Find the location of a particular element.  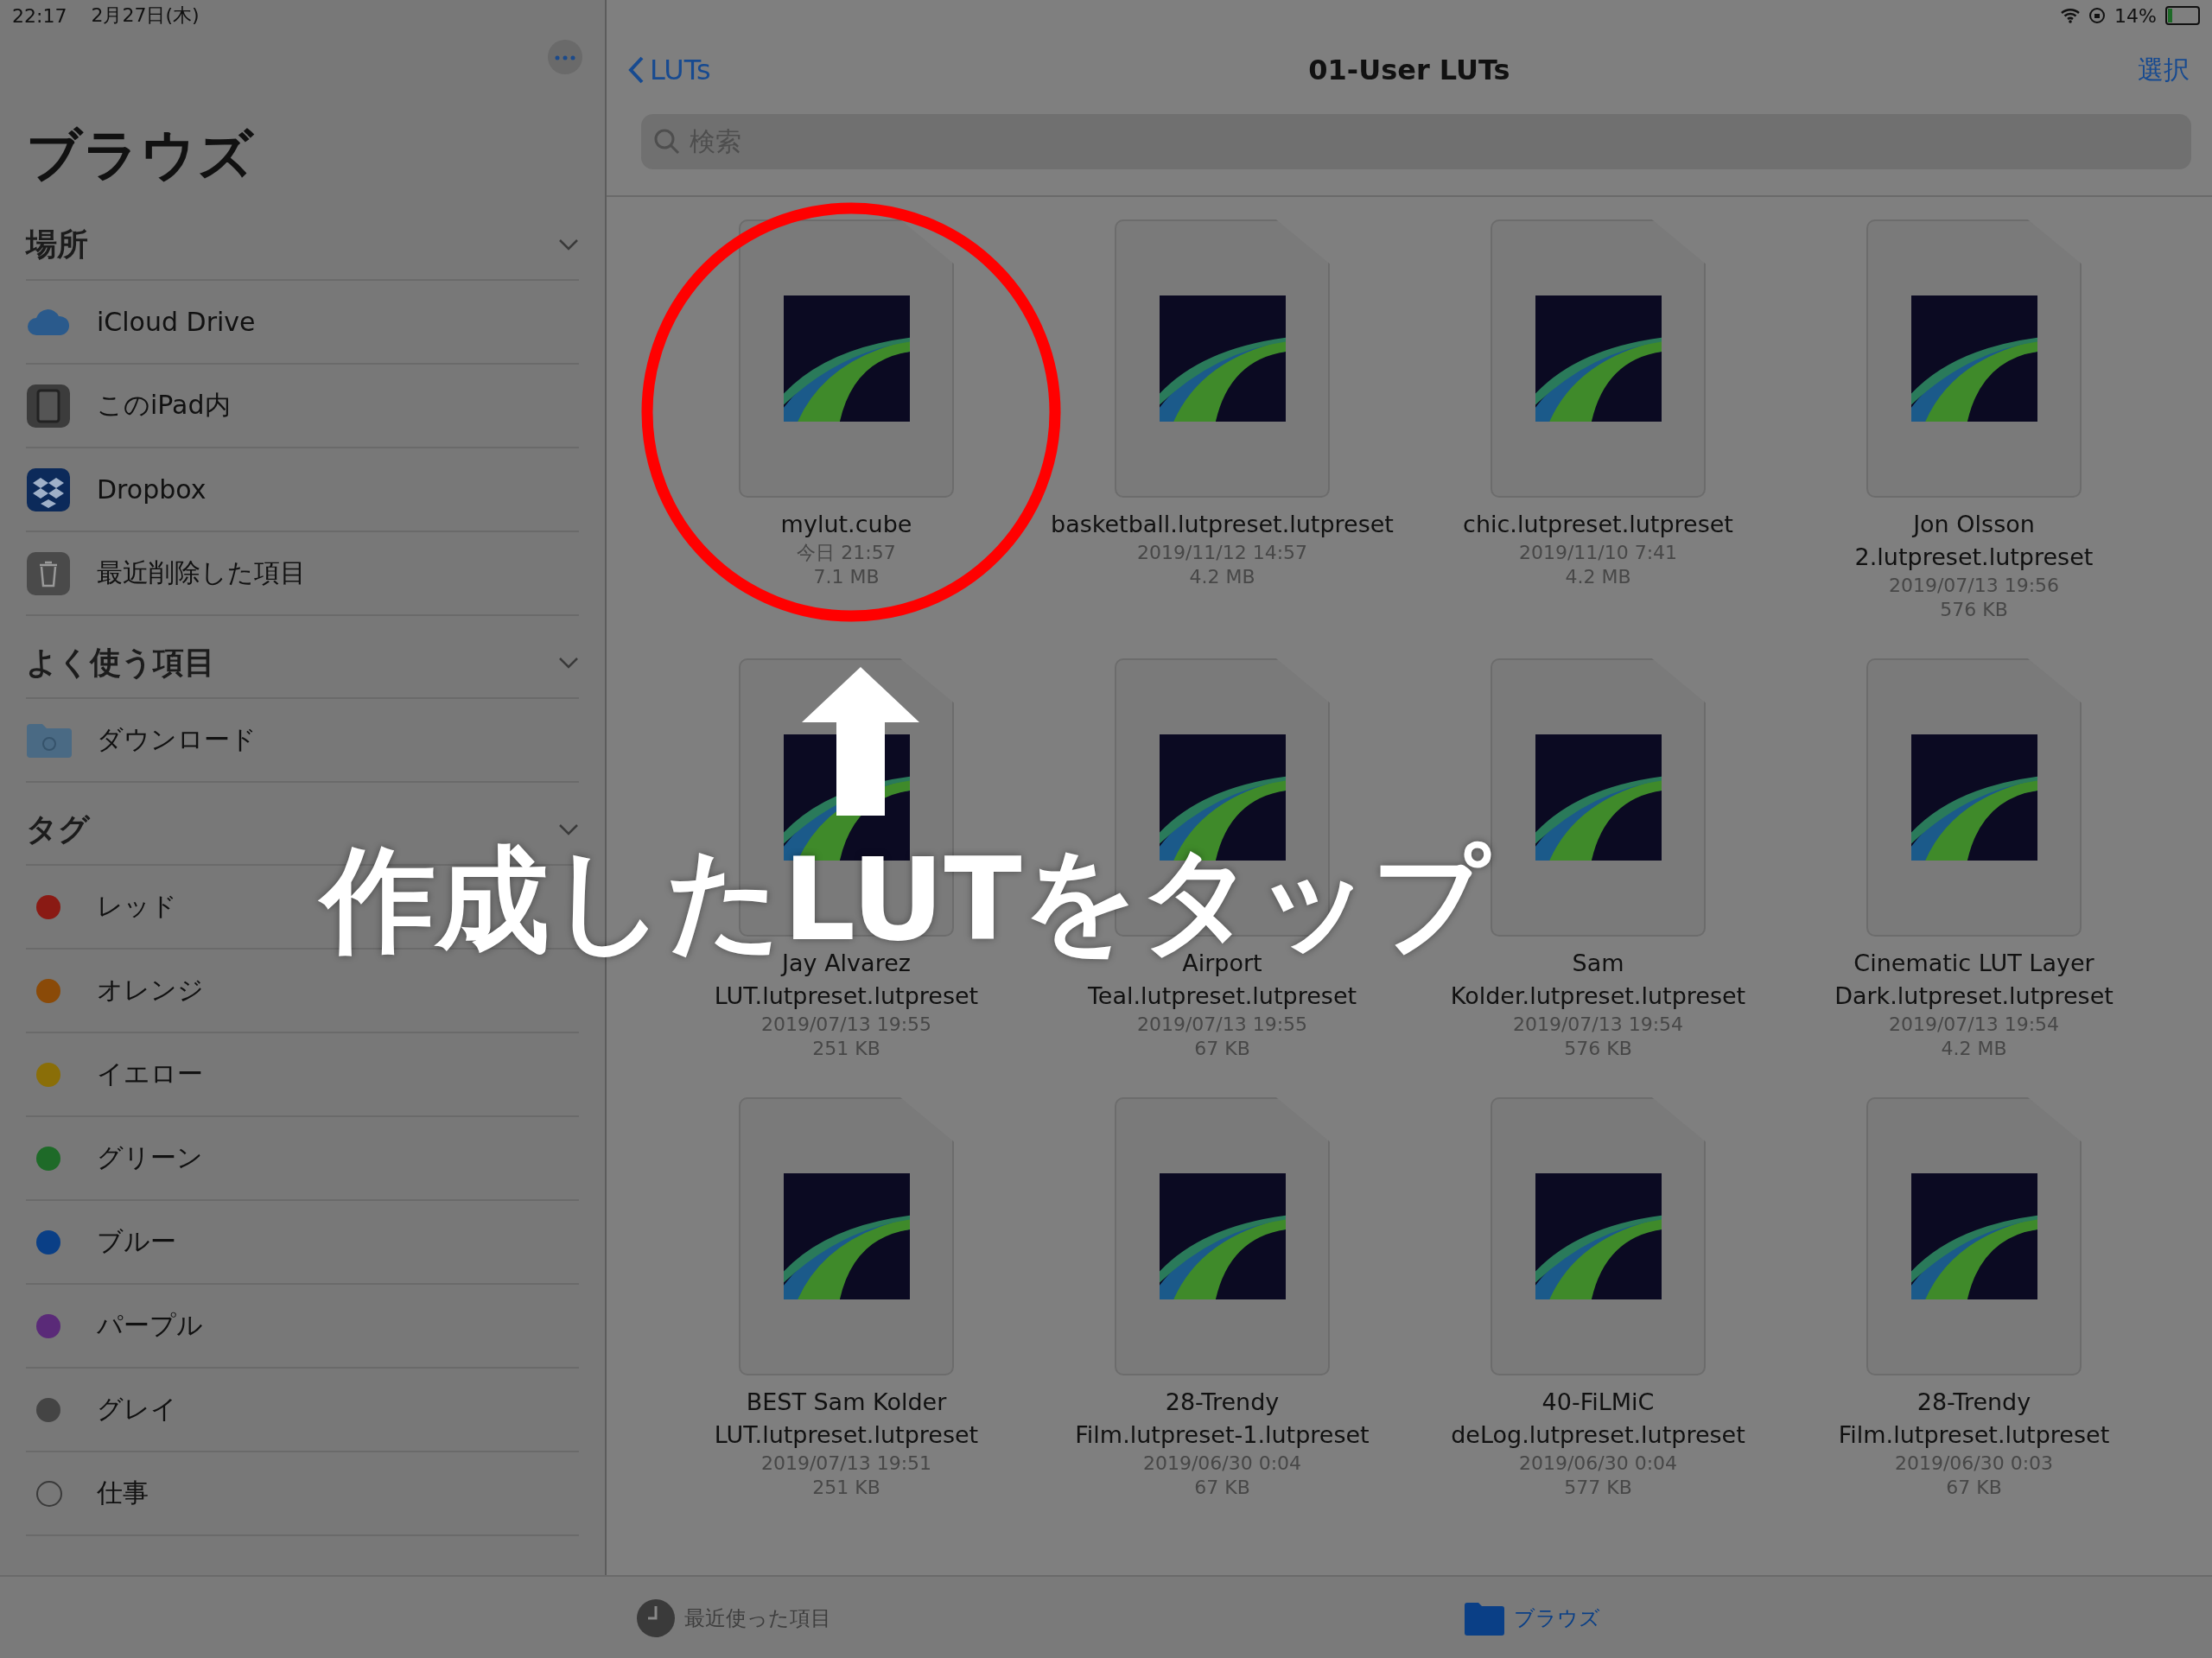

status-time: 22:17 is located at coordinates (39, 15).